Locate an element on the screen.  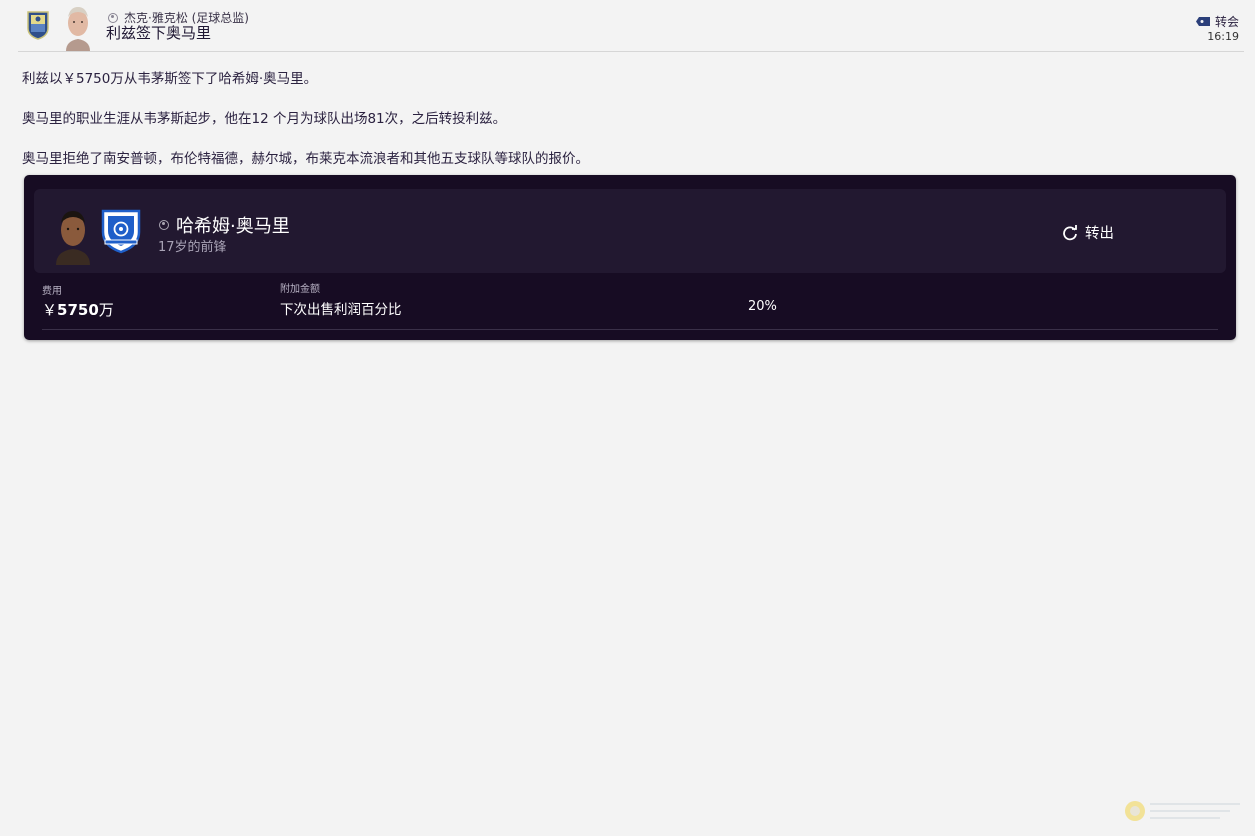
fee-currency: ￥ is located at coordinates (50, 310).